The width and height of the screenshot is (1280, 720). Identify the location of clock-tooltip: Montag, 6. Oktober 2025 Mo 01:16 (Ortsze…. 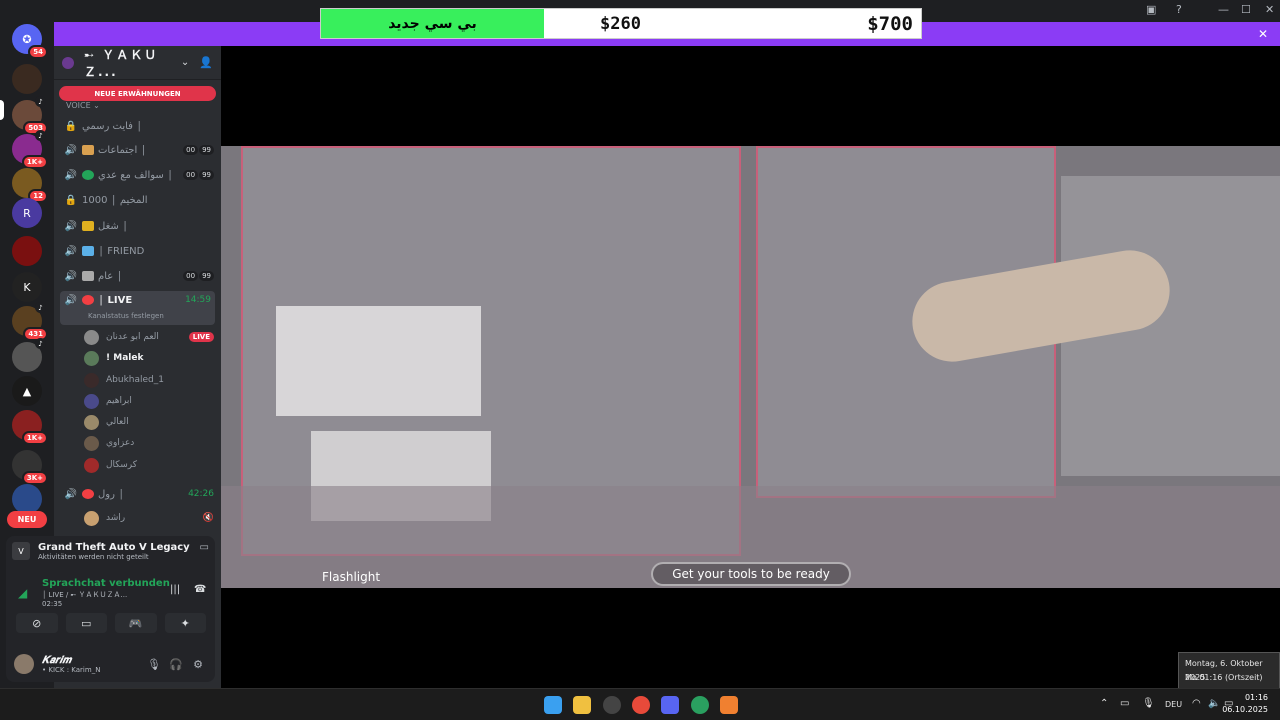
(1229, 672).